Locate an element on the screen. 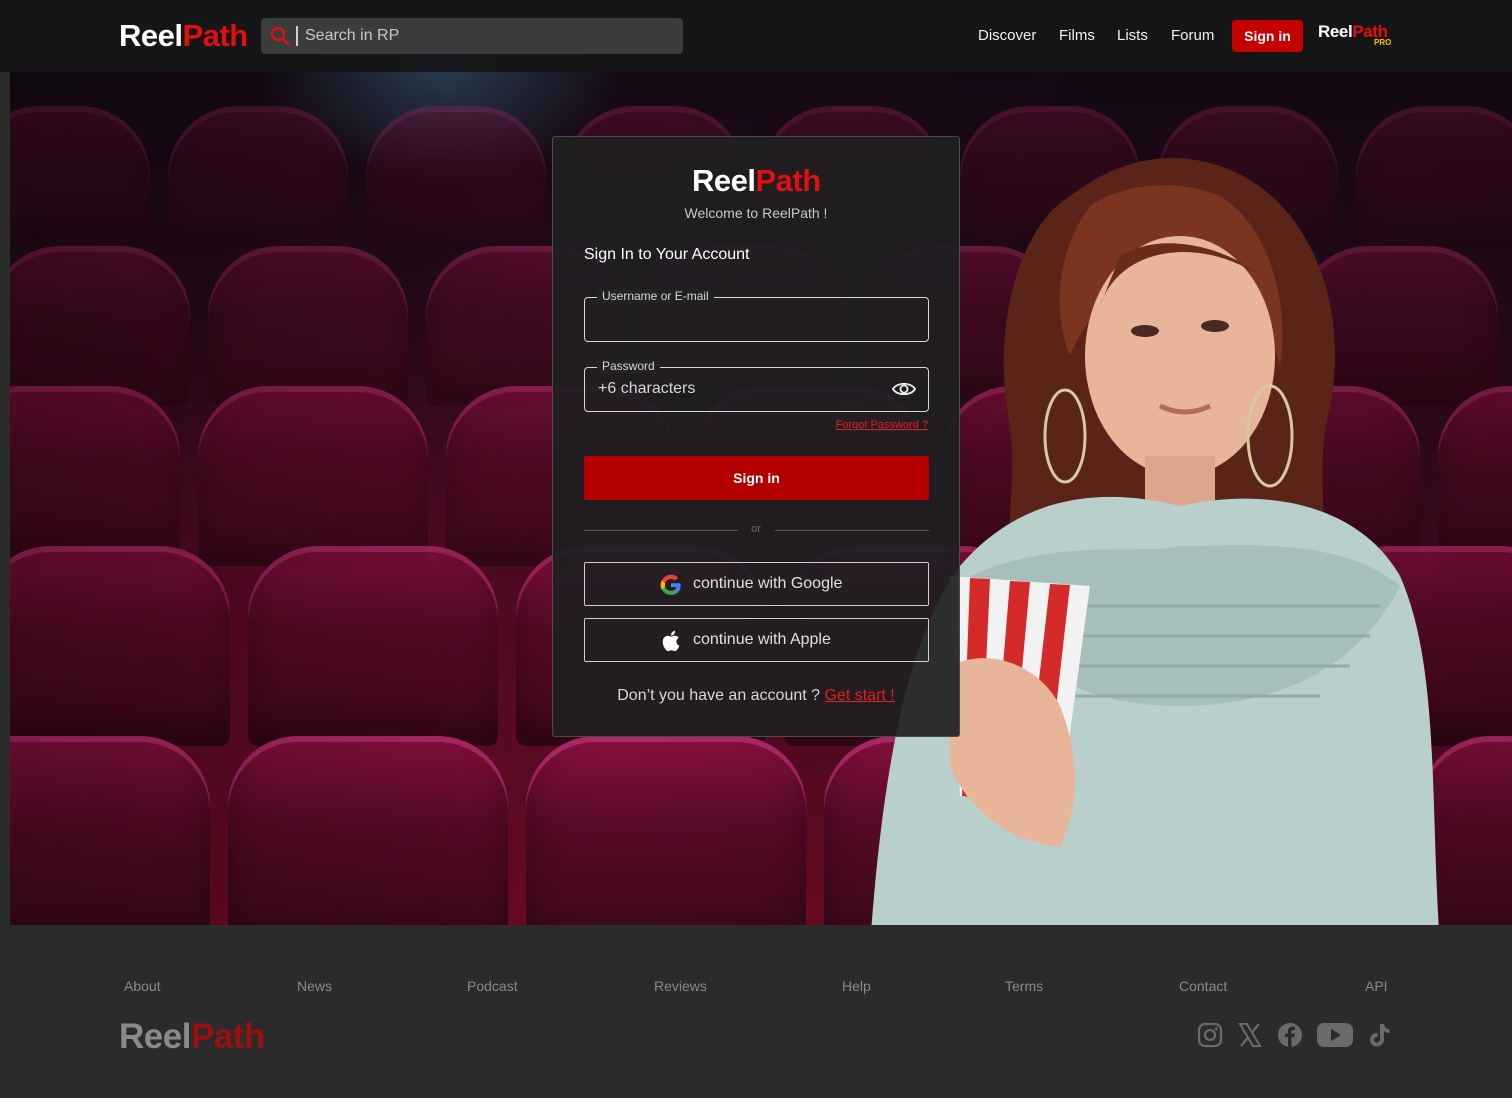 Image resolution: width=1512 pixels, height=1098 pixels. reelpath-logo: ReelPath is located at coordinates (183, 36).